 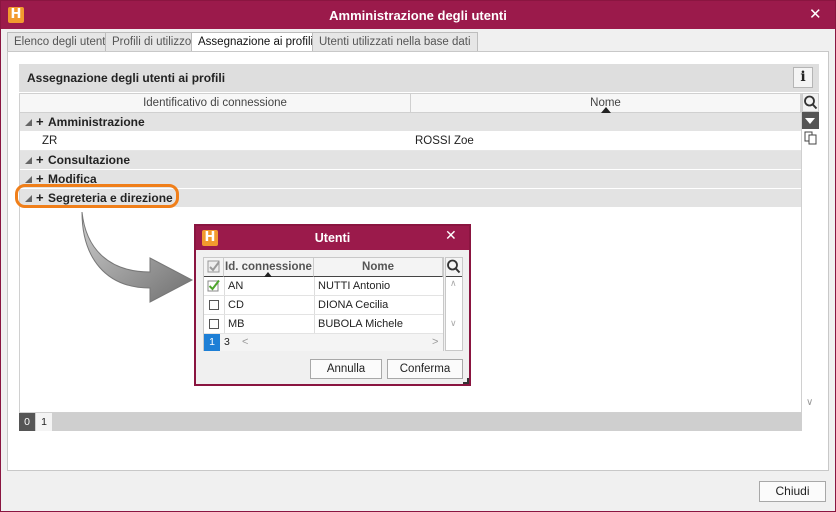 I want to click on title-bar: H Amministrazione degli utenti ✕, so click(x=418, y=15).